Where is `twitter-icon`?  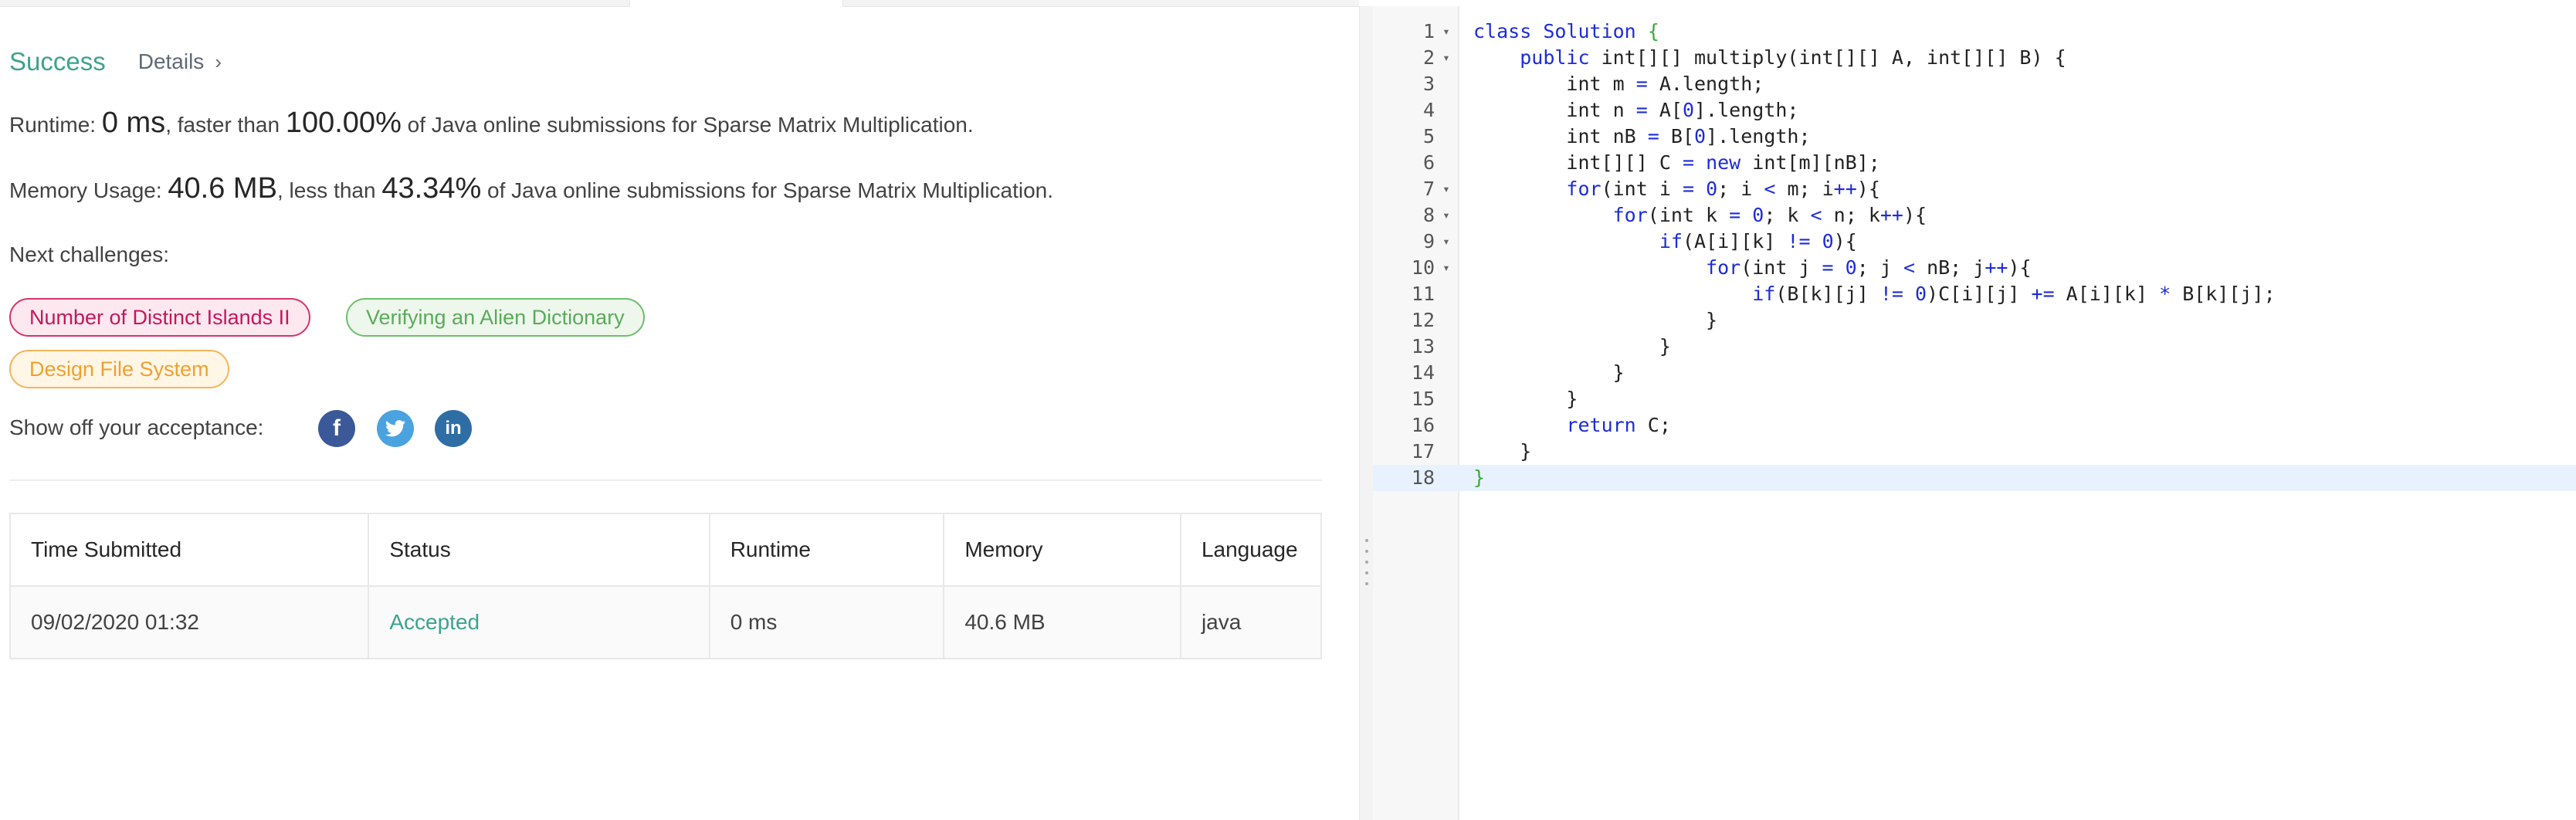
twitter-icon is located at coordinates (395, 428).